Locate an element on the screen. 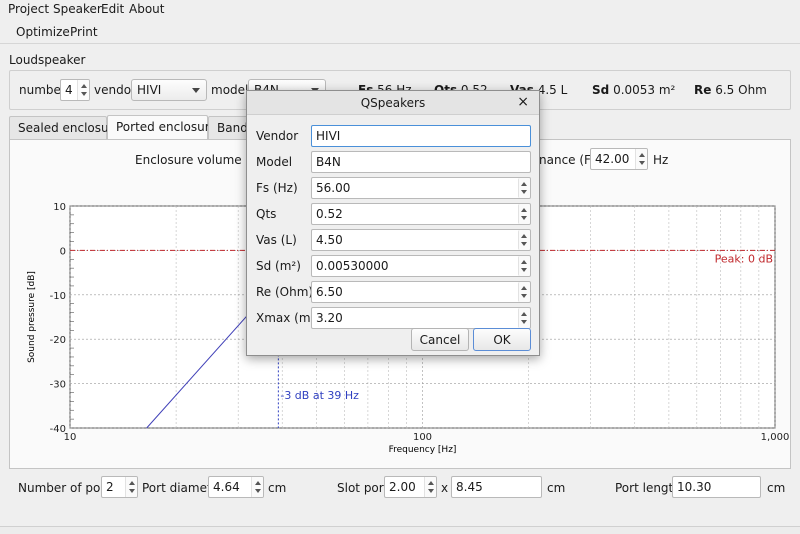 Image resolution: width=800 pixels, height=534 pixels. spec-re: Re 6.5 Ohm is located at coordinates (730, 90).